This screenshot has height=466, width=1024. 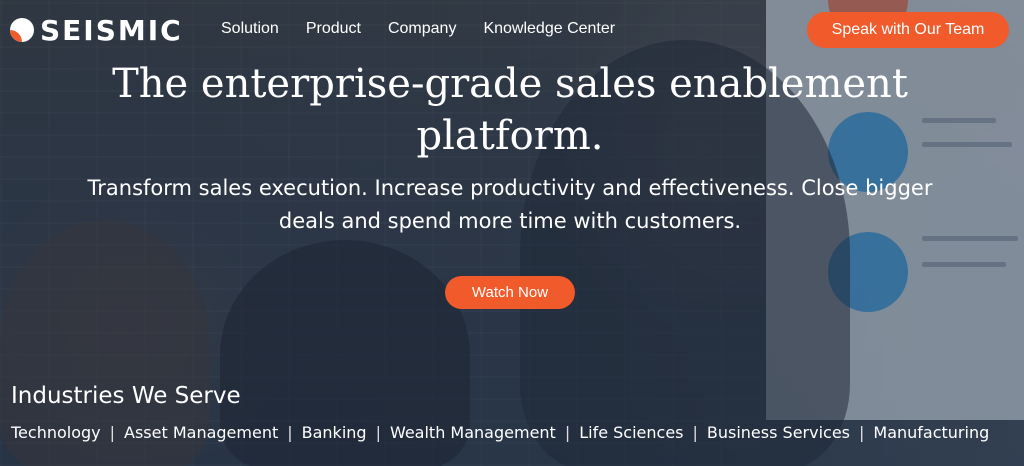 What do you see at coordinates (56, 432) in the screenshot?
I see `industry-link-technology: Technology` at bounding box center [56, 432].